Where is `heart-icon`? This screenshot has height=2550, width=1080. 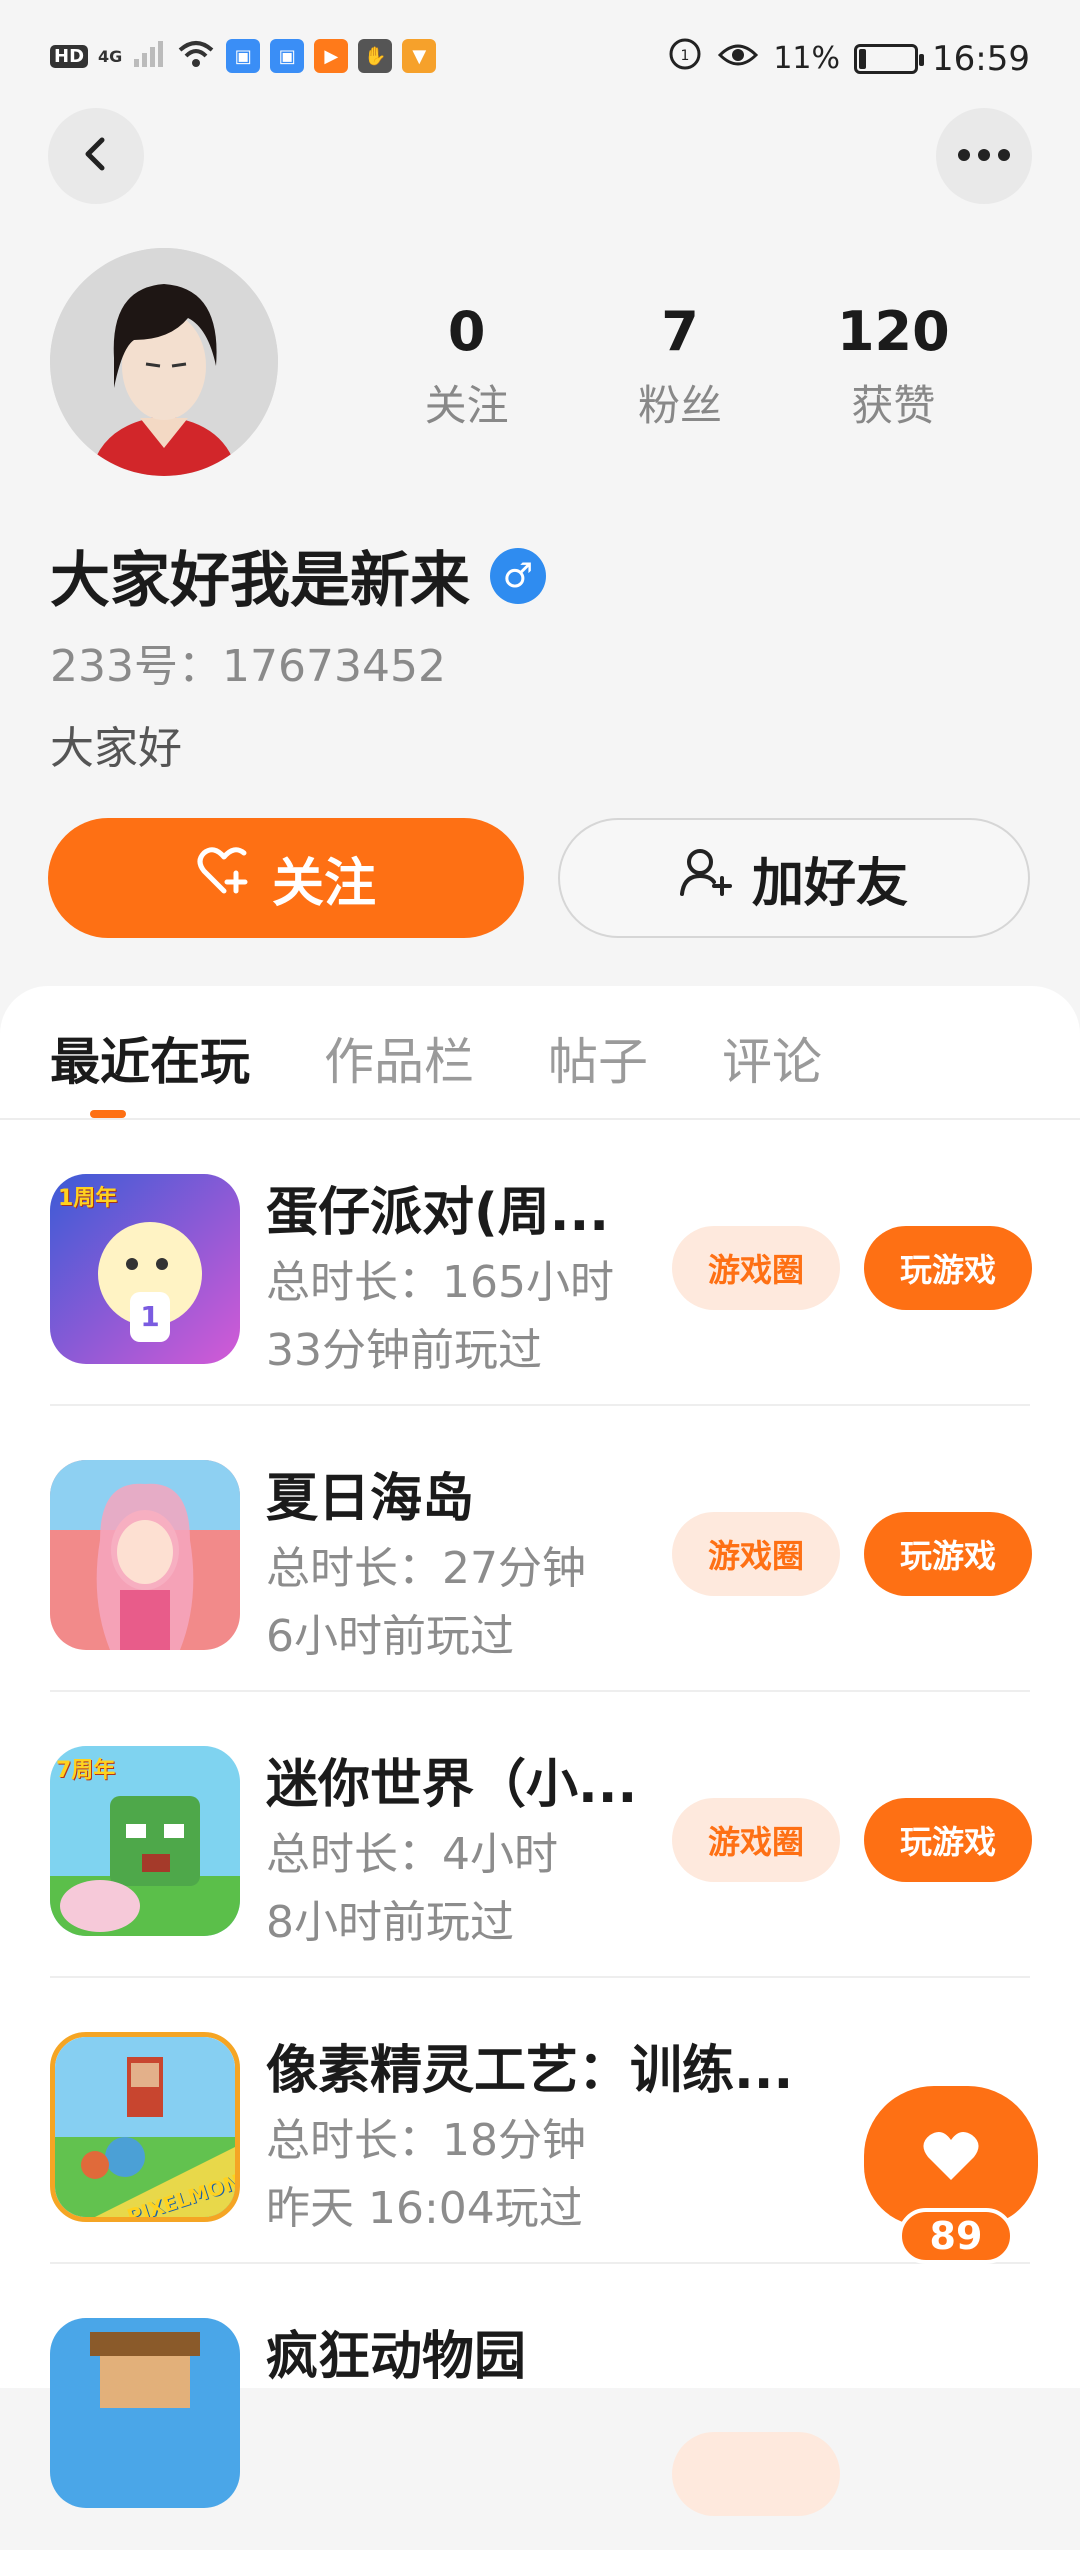 heart-icon is located at coordinates (951, 2158).